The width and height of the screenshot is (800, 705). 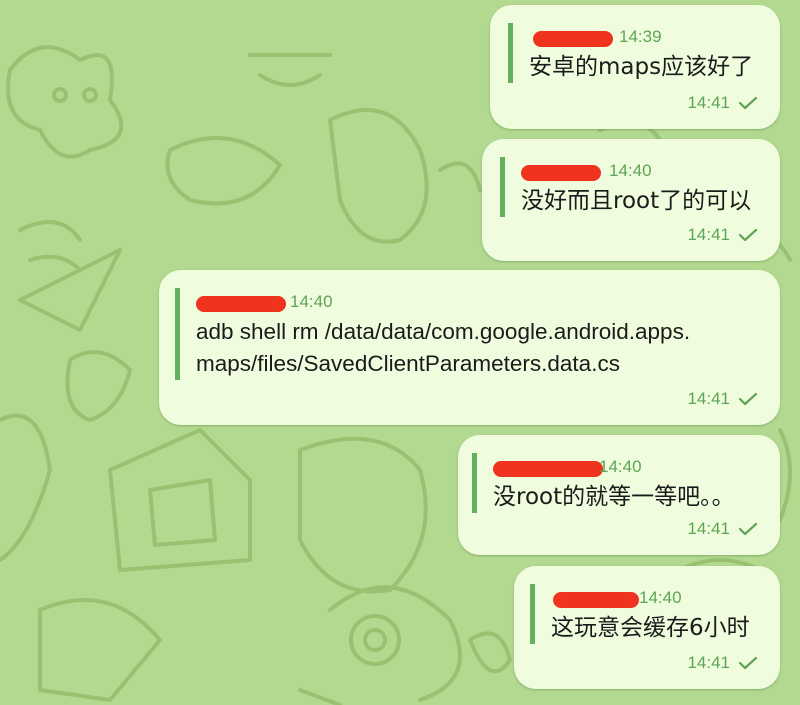 I want to click on message-bubble: 14:40 没好而且root了的可以 14:41, so click(x=631, y=200).